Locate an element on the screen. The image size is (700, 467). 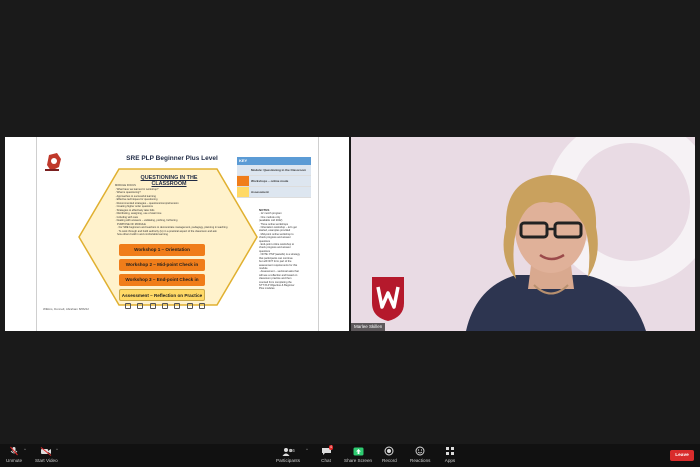
unmute-button: Unmute is located at coordinates (14, 456).